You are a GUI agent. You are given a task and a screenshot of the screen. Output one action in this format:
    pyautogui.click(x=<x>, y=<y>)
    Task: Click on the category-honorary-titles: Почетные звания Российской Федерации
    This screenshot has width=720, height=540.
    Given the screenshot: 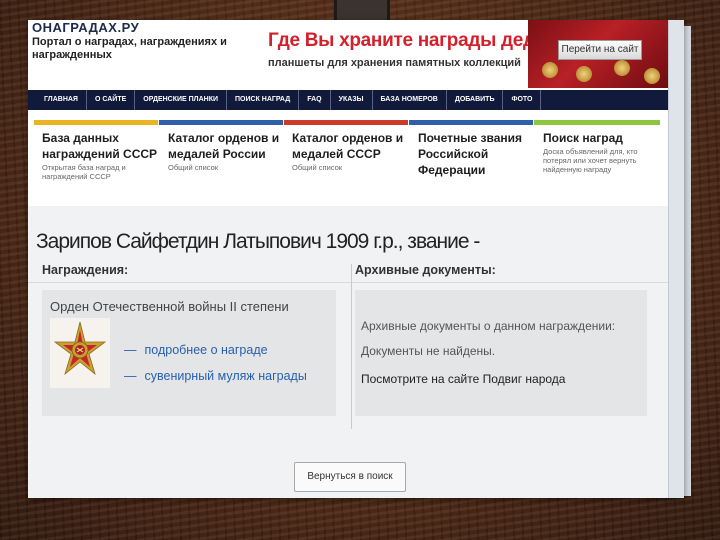 What is the action you would take?
    pyautogui.click(x=479, y=154)
    